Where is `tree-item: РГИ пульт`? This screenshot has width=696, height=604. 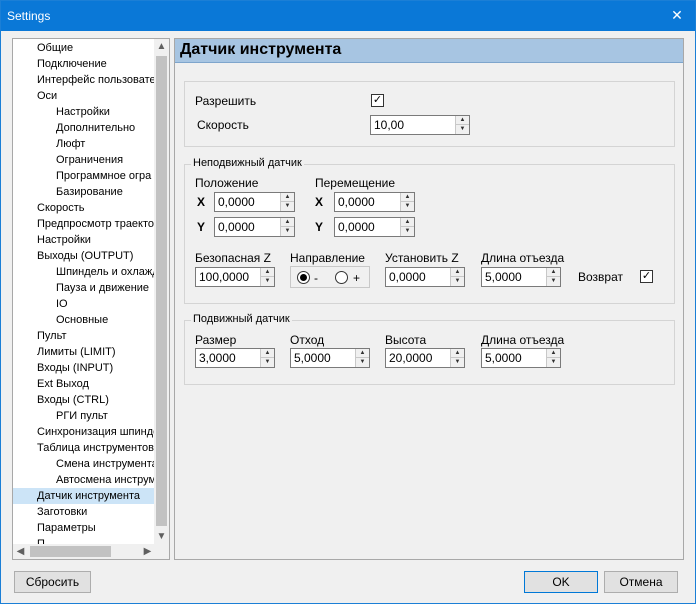
tree-item: РГИ пульт is located at coordinates (84, 416).